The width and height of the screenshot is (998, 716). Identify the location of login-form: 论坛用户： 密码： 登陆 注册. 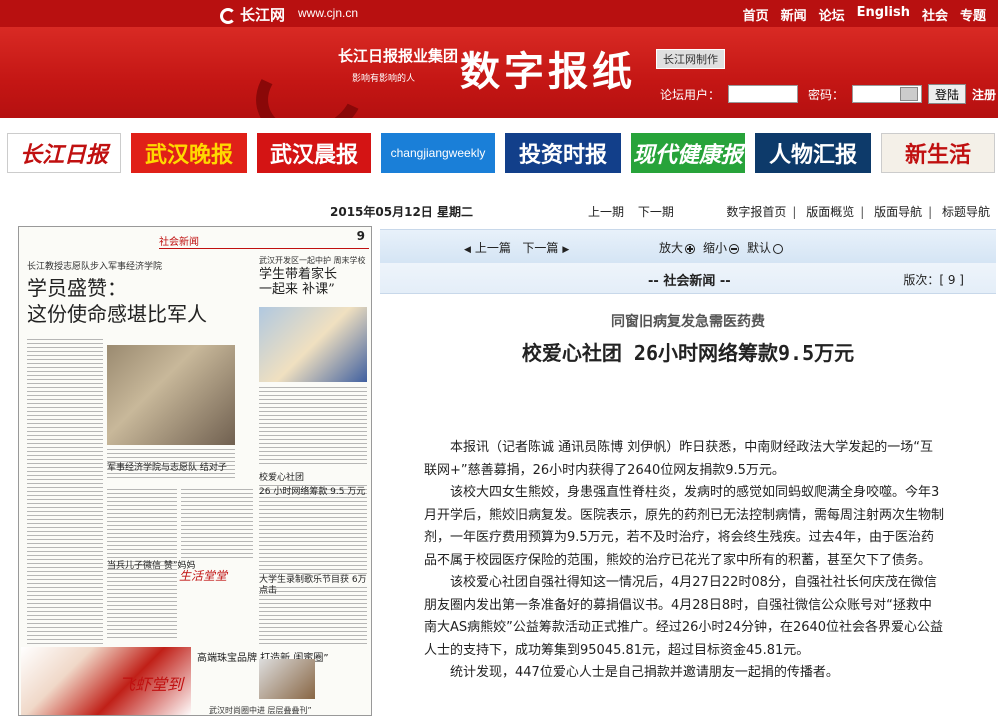
(828, 94).